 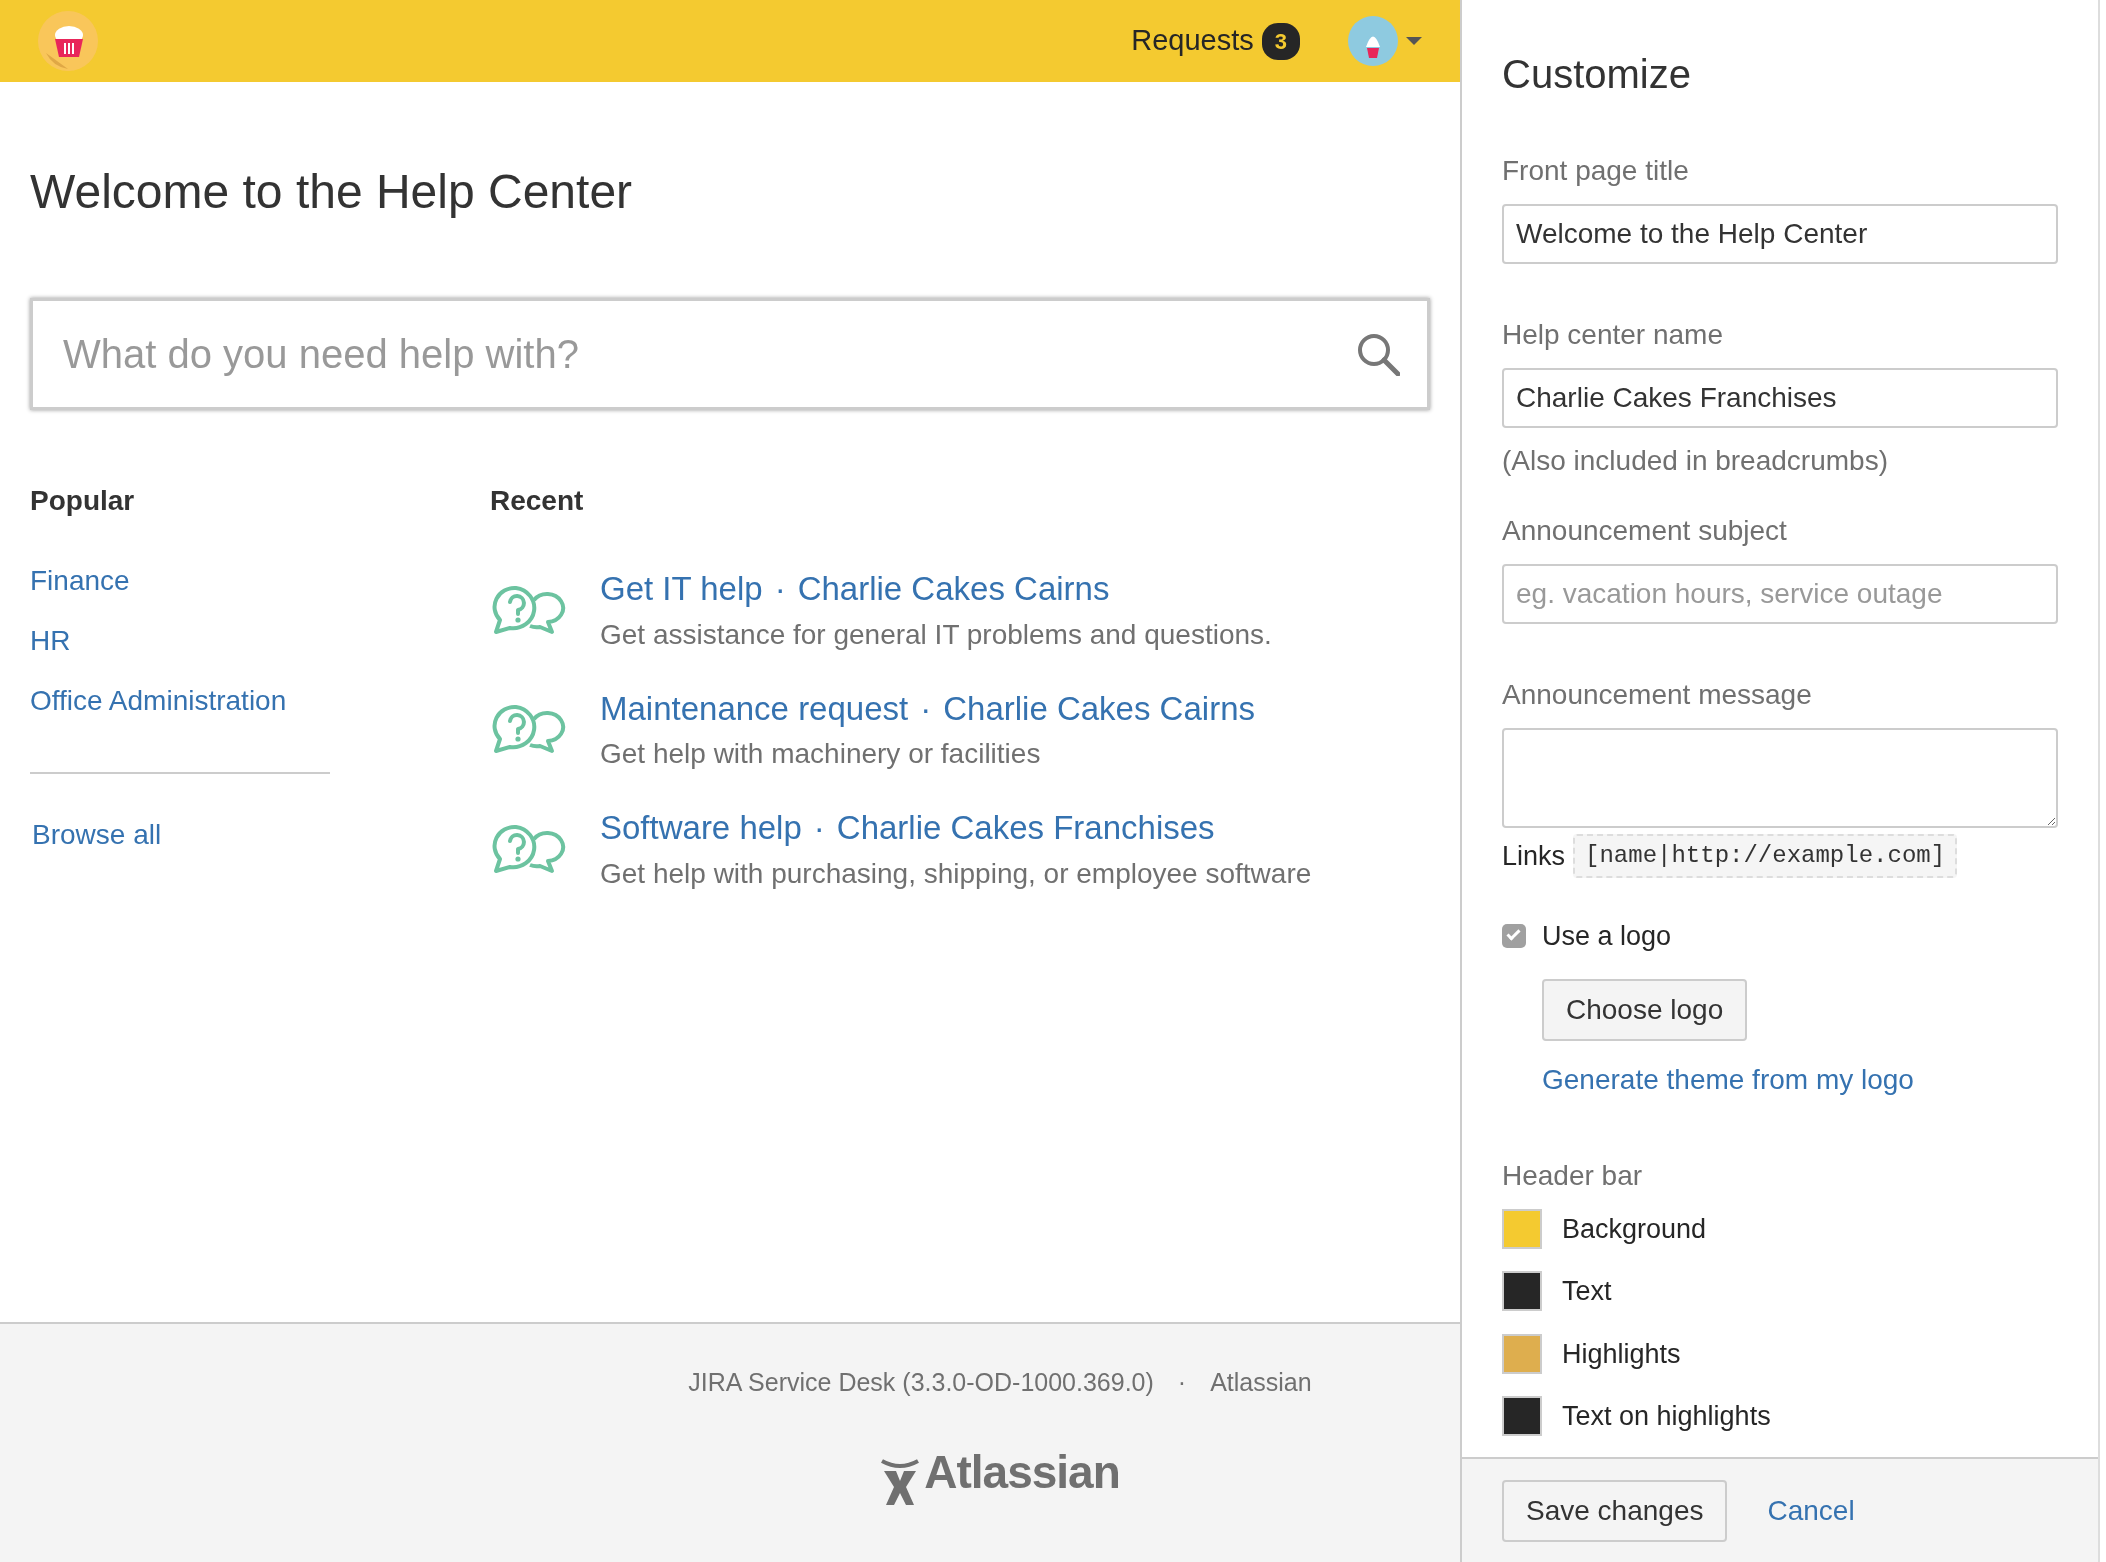 I want to click on generate-theme-link: Generate theme from my logo, so click(x=1728, y=1079).